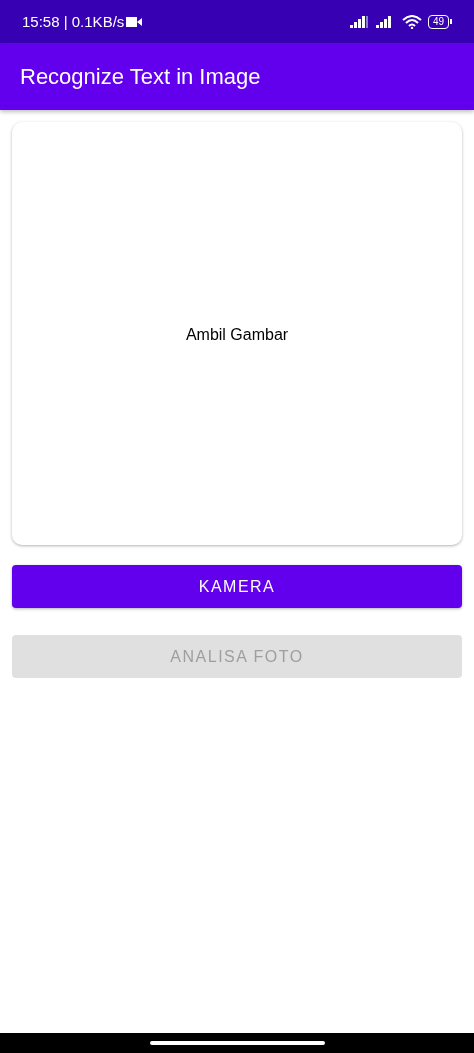 The height and width of the screenshot is (1053, 474). I want to click on video-camera-icon, so click(134, 21).